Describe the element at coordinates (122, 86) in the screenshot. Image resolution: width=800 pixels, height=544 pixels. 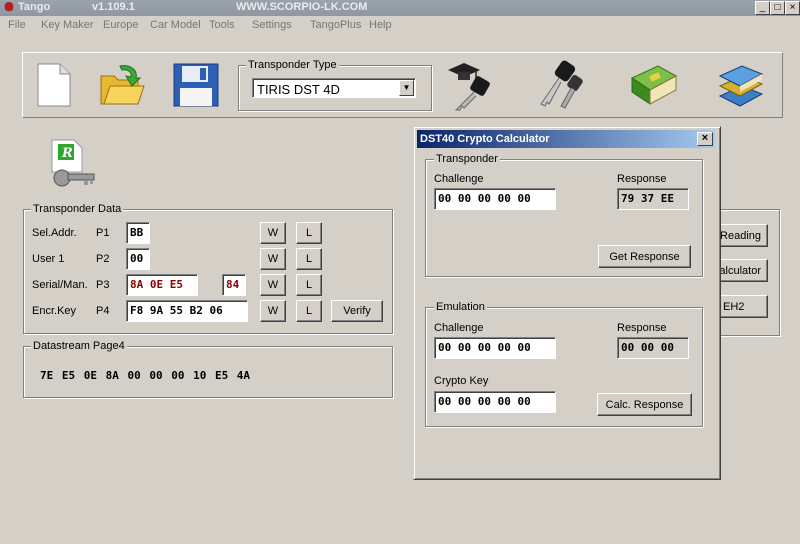
I see `open-folder-icon` at that location.